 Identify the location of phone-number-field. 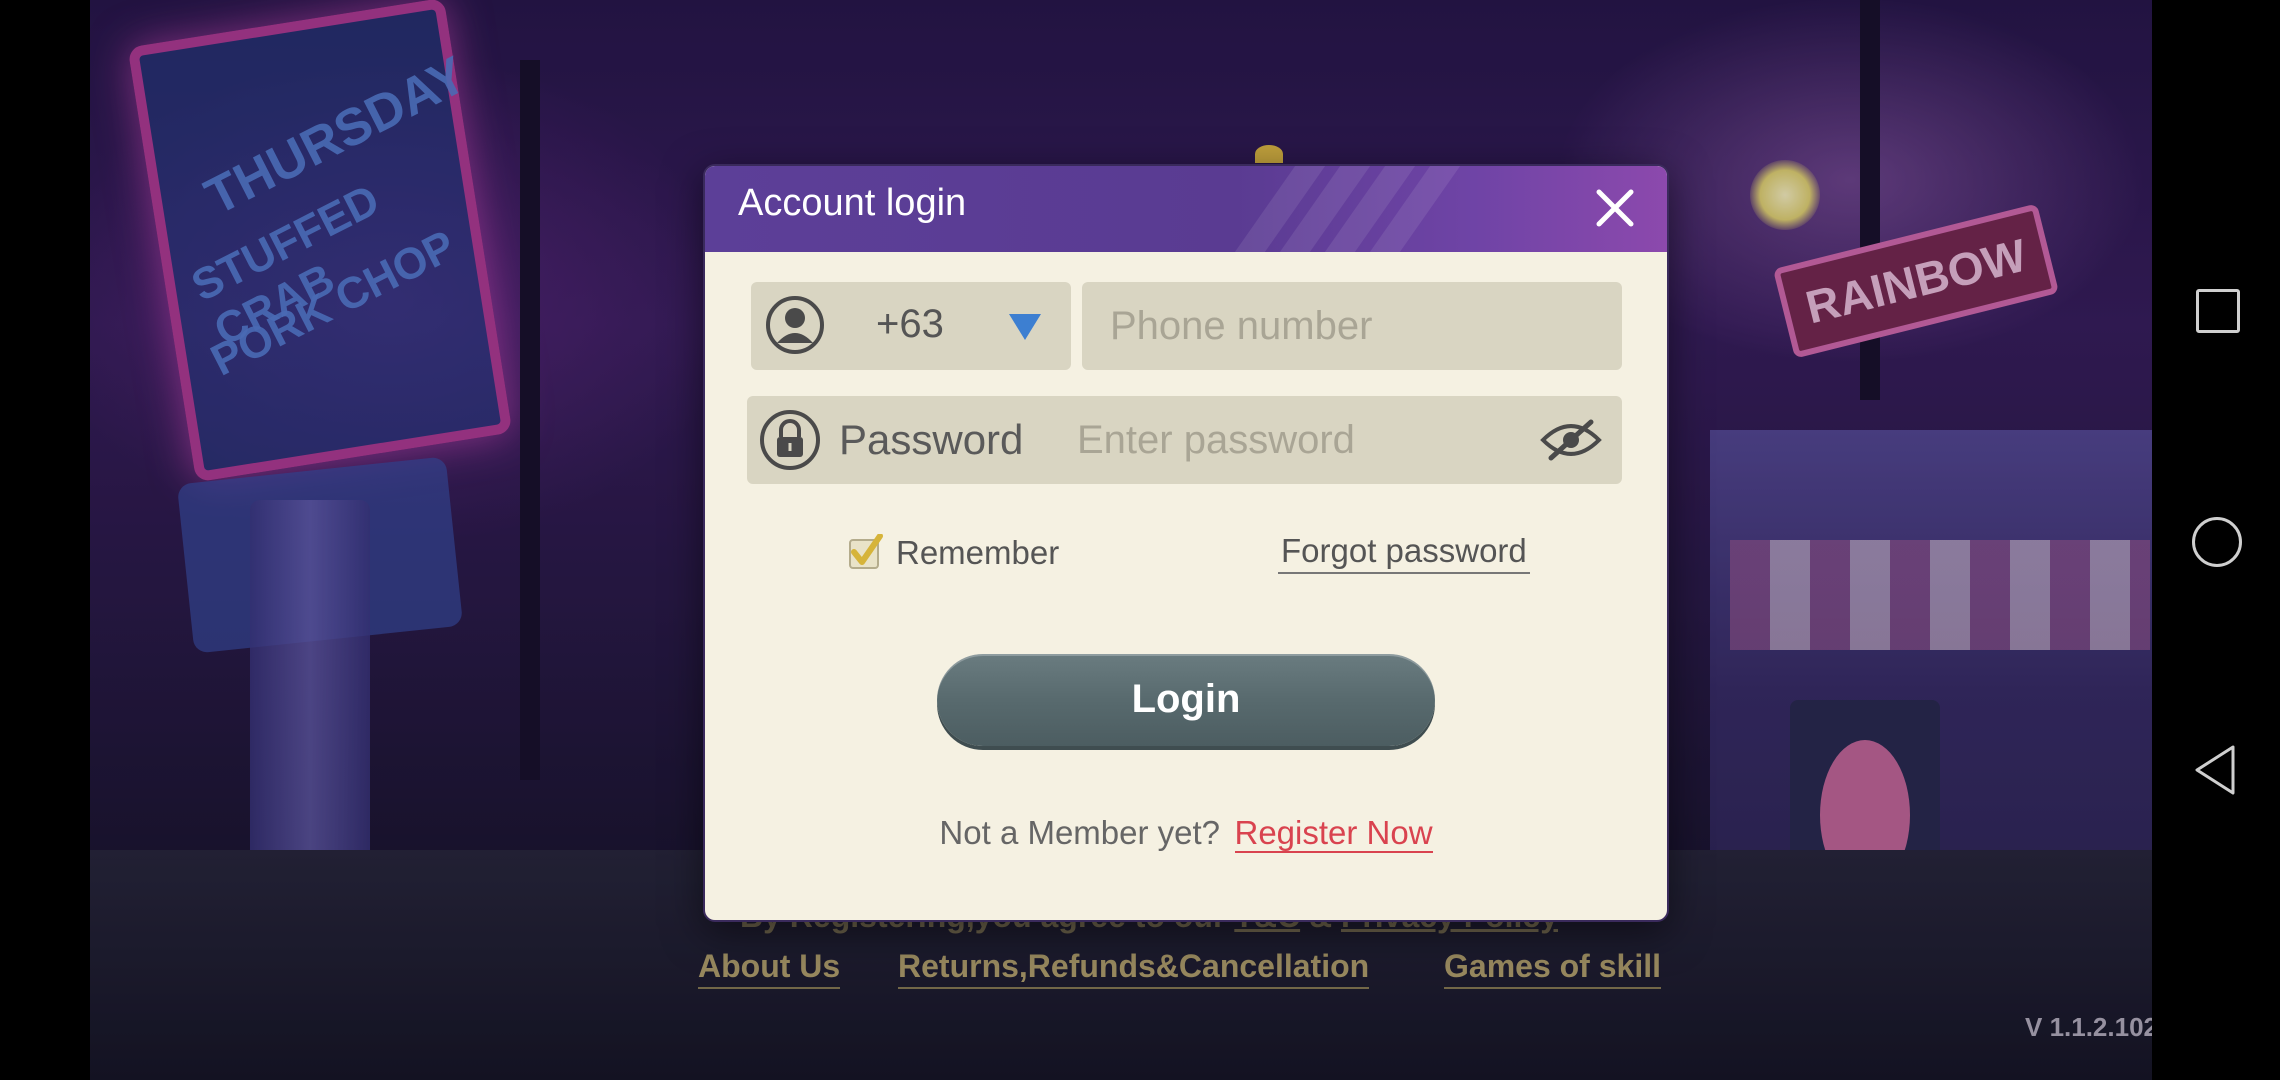
(1352, 326).